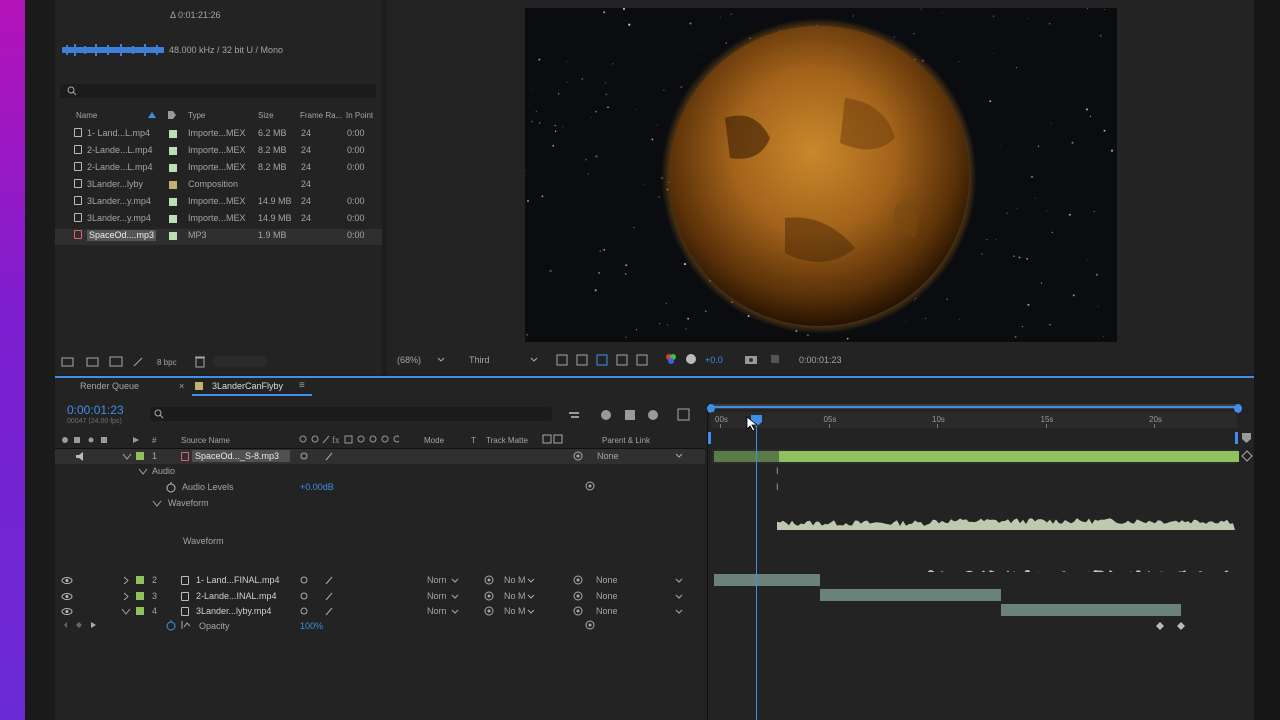 The height and width of the screenshot is (720, 1280). What do you see at coordinates (1171, 626) in the screenshot?
I see `opacity-keyframes` at bounding box center [1171, 626].